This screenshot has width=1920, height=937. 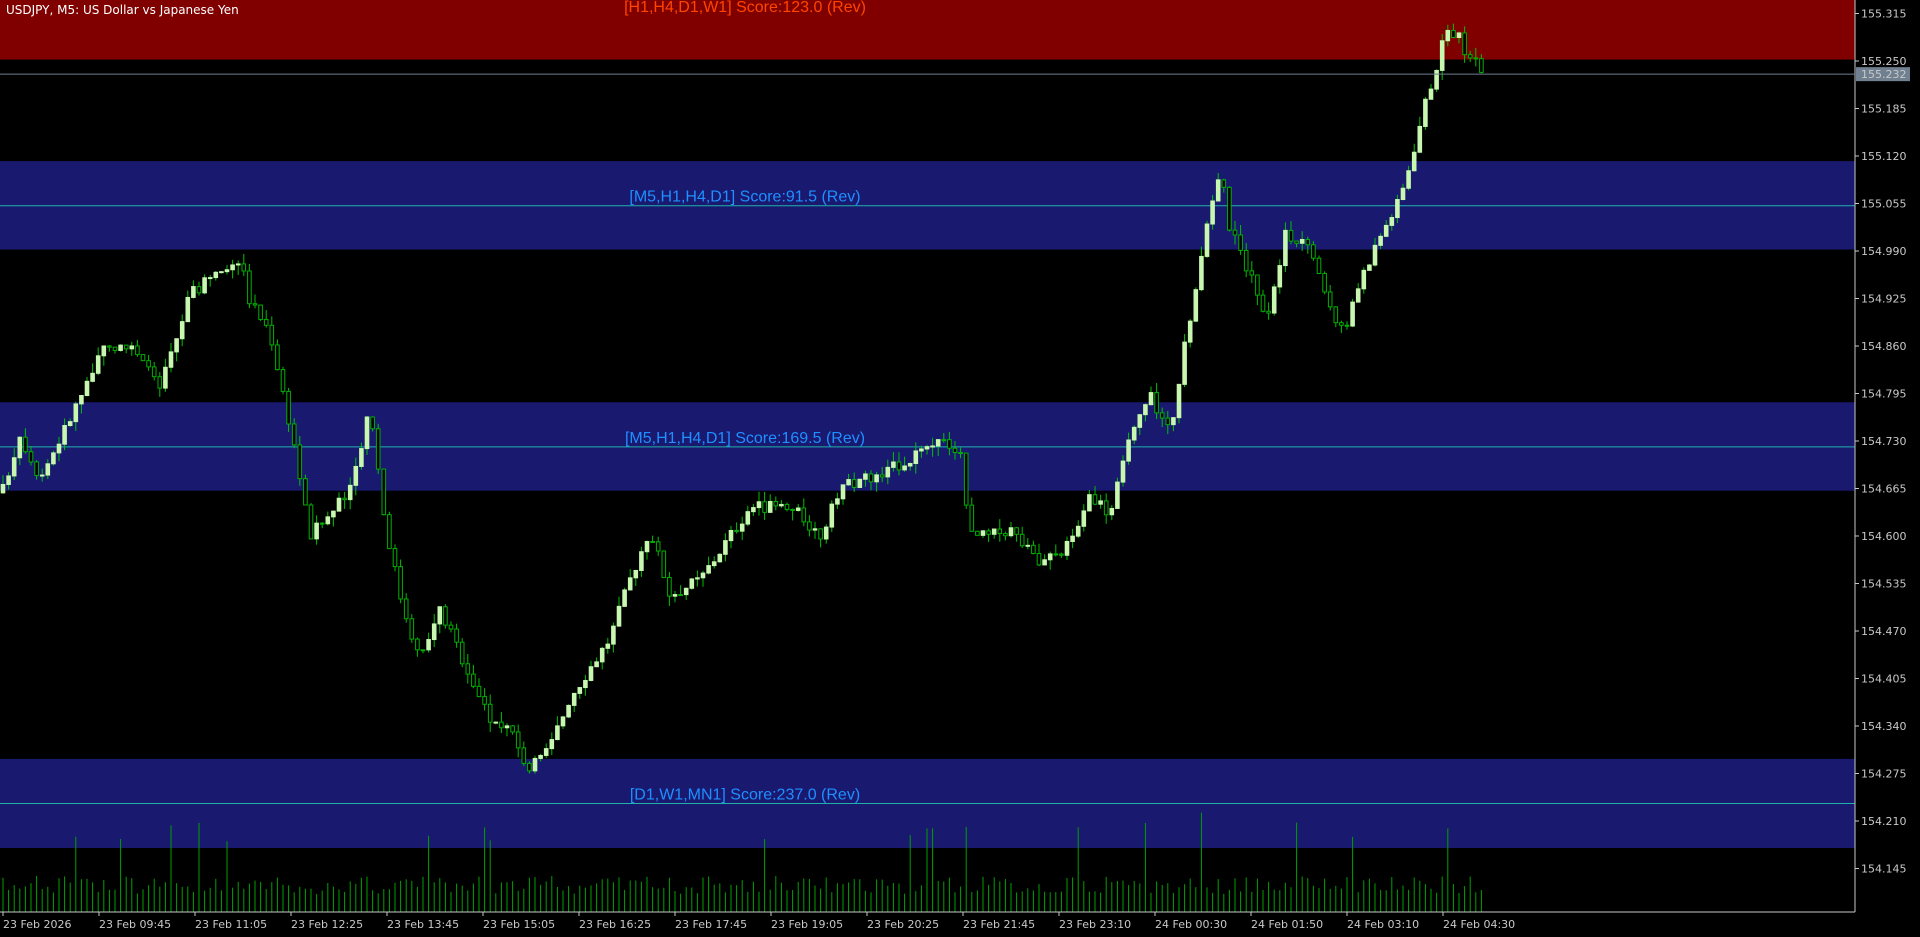 I want to click on price-tick-label: 154.340, so click(x=1884, y=726).